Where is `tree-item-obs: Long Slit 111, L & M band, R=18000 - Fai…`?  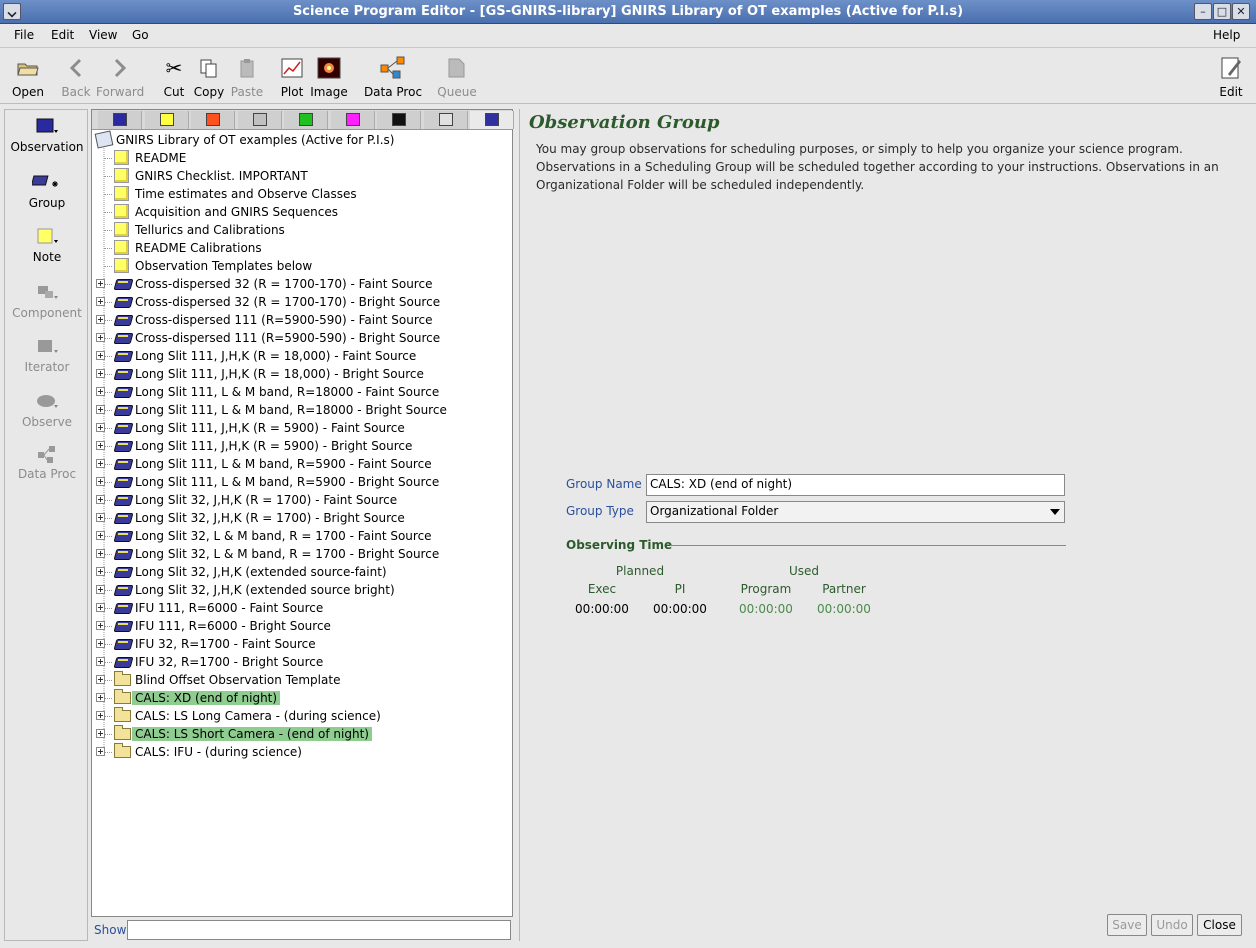
tree-item-obs: Long Slit 111, L & M band, R=18000 - Fai… is located at coordinates (267, 392).